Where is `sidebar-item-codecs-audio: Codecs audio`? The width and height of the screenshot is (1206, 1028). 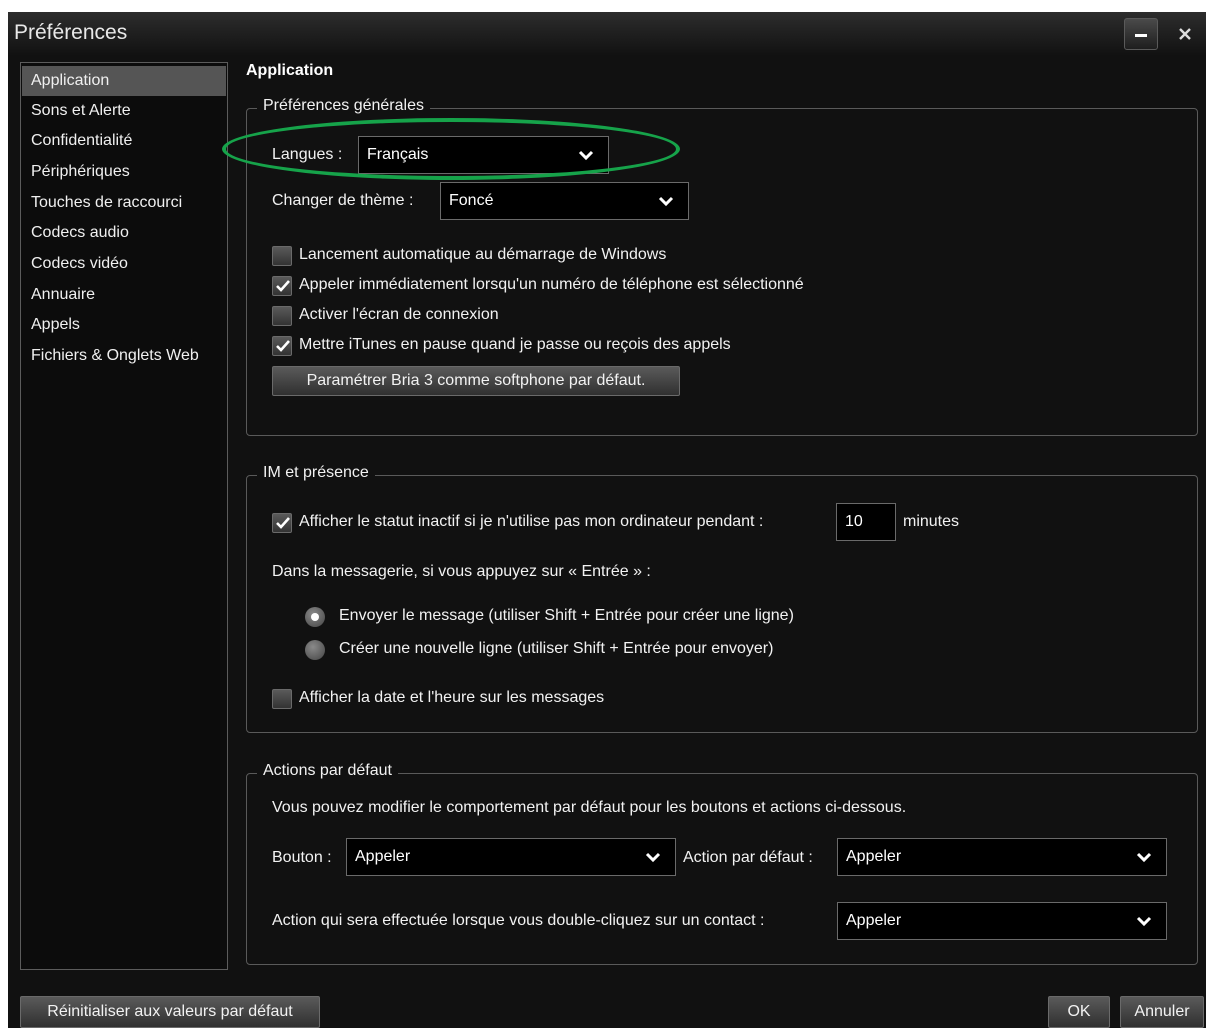 sidebar-item-codecs-audio: Codecs audio is located at coordinates (124, 233).